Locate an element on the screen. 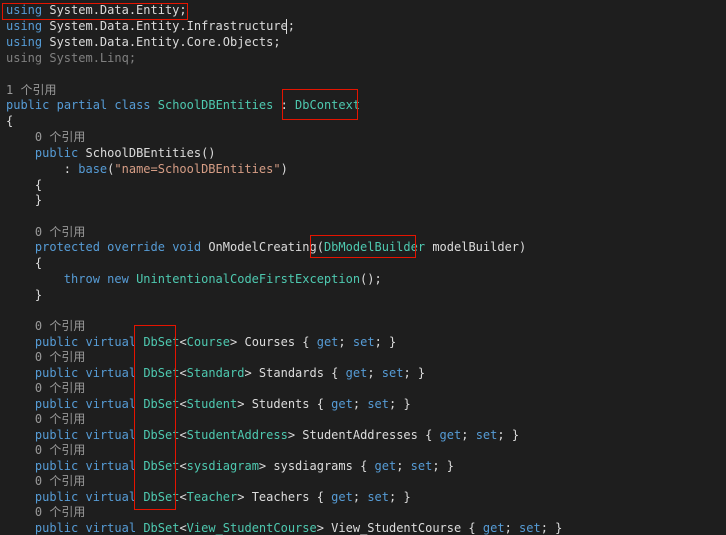 Image resolution: width=726 pixels, height=535 pixels. code-token: StudentAddress is located at coordinates (237, 435).